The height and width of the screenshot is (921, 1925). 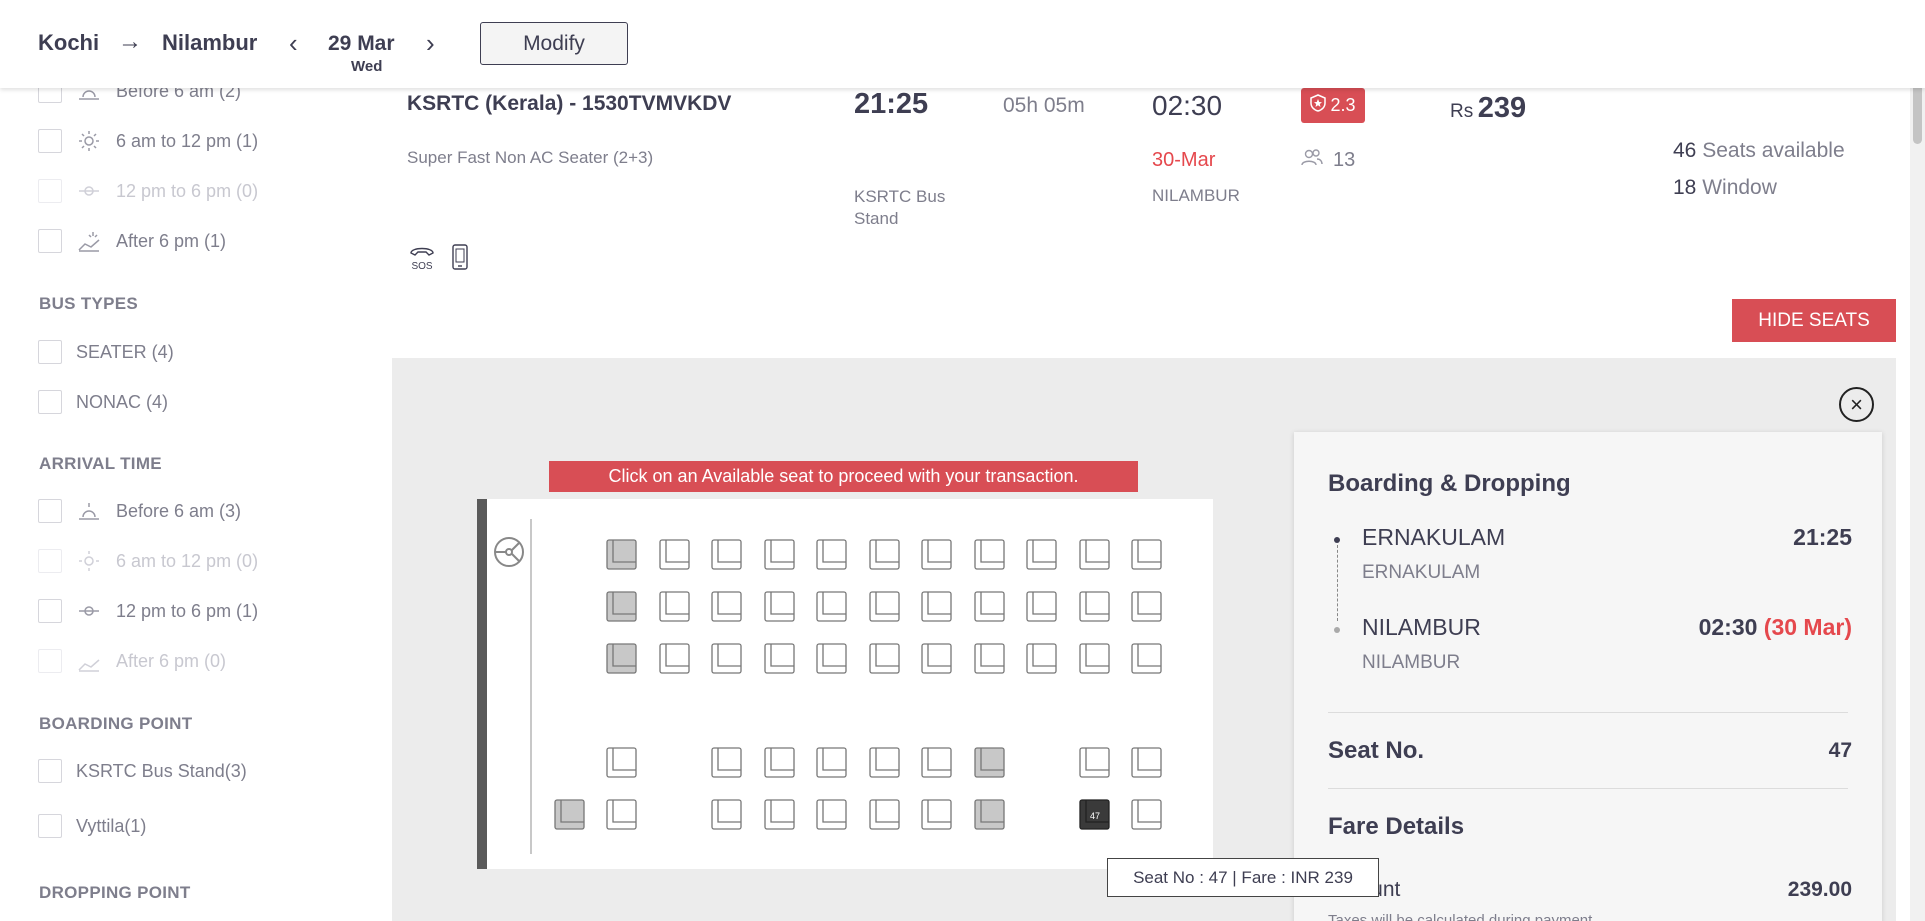 What do you see at coordinates (430, 43) in the screenshot?
I see `next-date-chevron-icon: ›` at bounding box center [430, 43].